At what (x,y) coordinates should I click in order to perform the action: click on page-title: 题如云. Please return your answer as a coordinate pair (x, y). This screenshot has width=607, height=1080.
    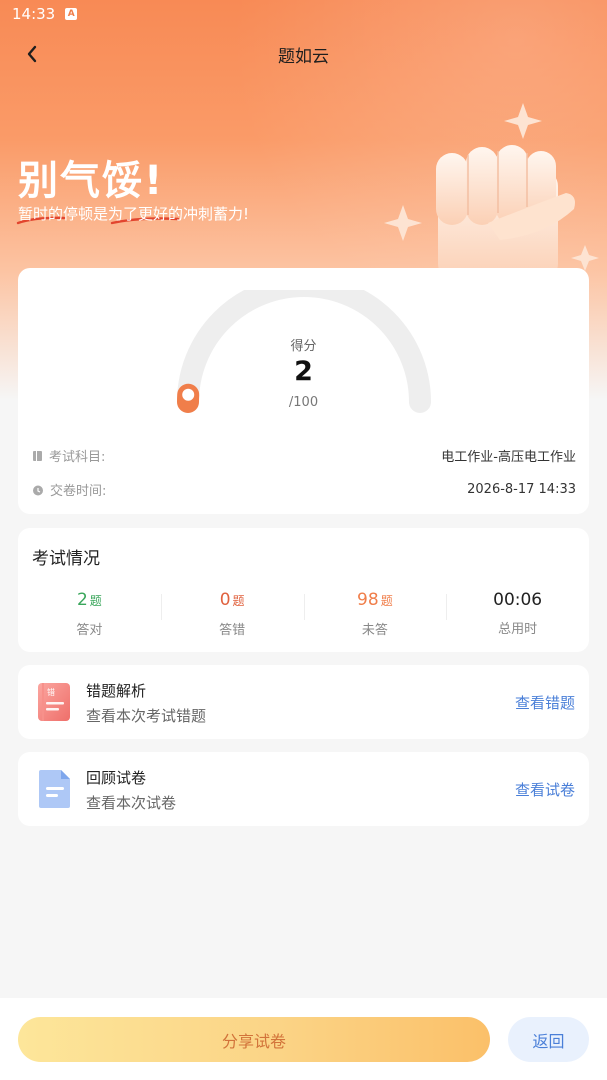
    Looking at the image, I should click on (303, 56).